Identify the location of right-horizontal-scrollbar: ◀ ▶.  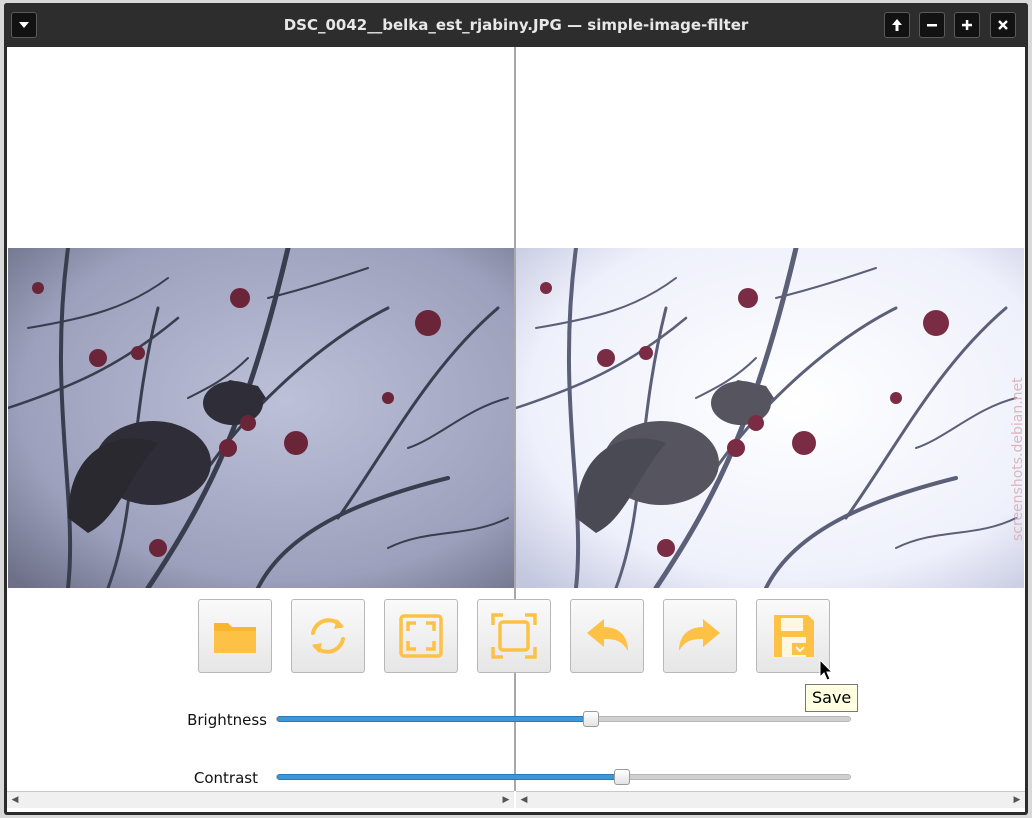
(770, 799).